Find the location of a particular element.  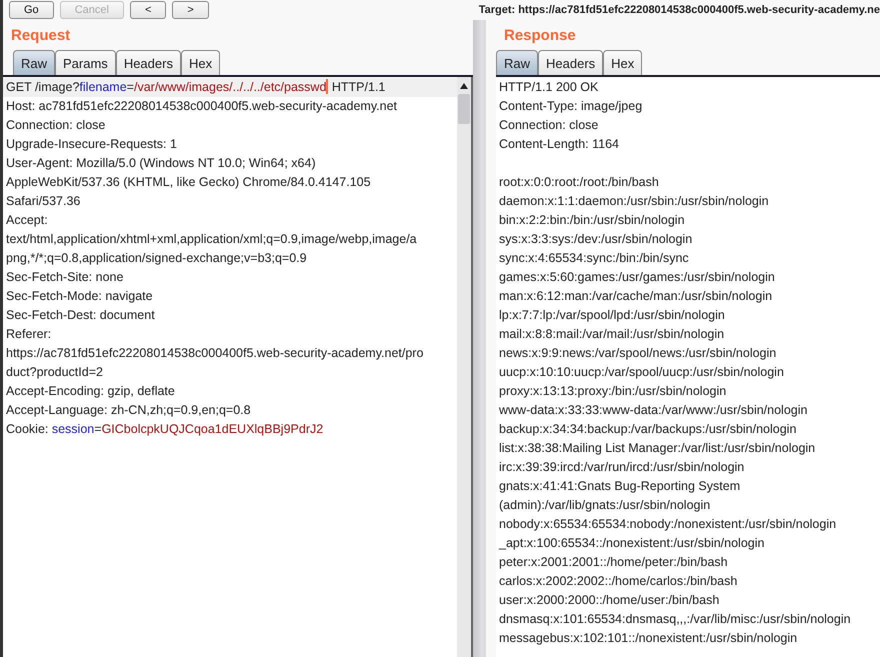

response-line: www-data:x:33:33:www-data:/var/www:/usr/sbin/nologin is located at coordinates (653, 410).